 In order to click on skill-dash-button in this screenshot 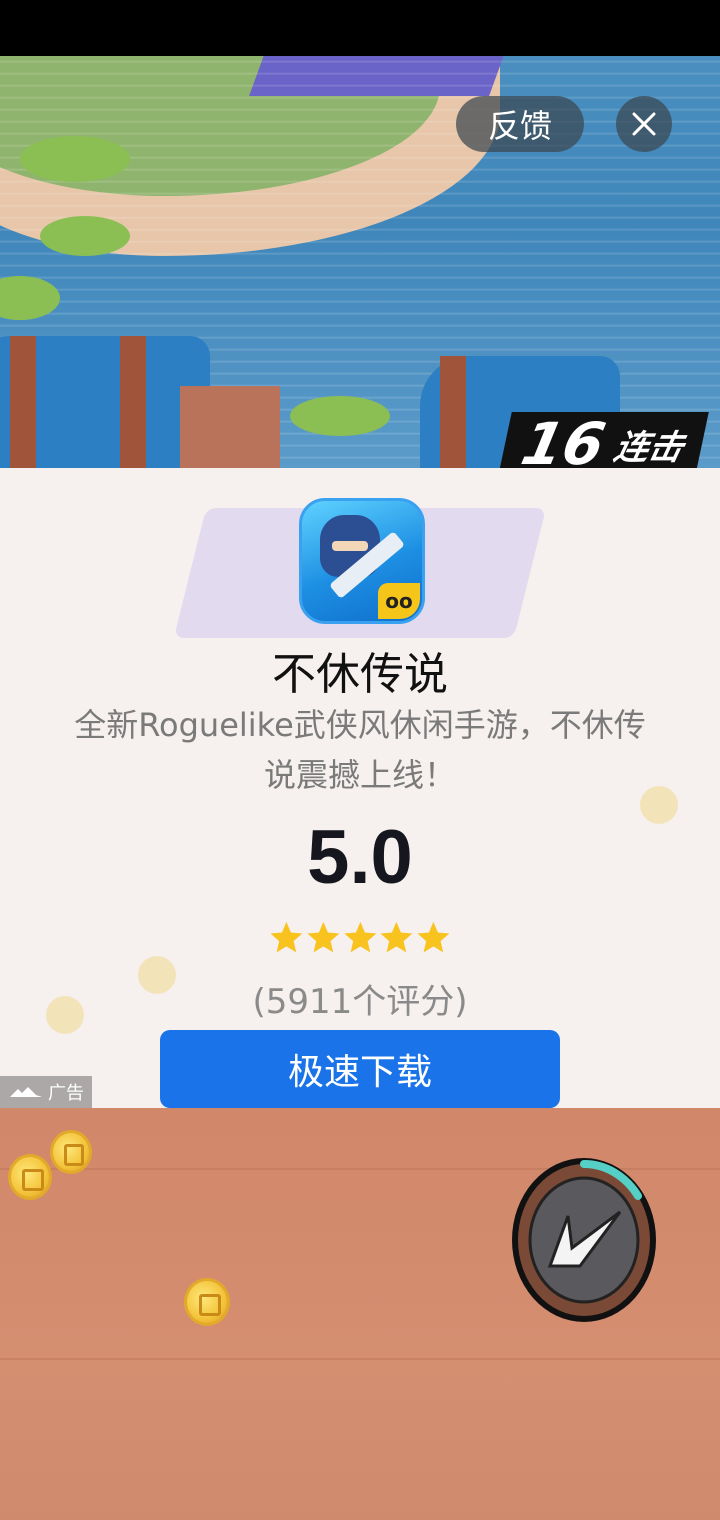, I will do `click(584, 1240)`.